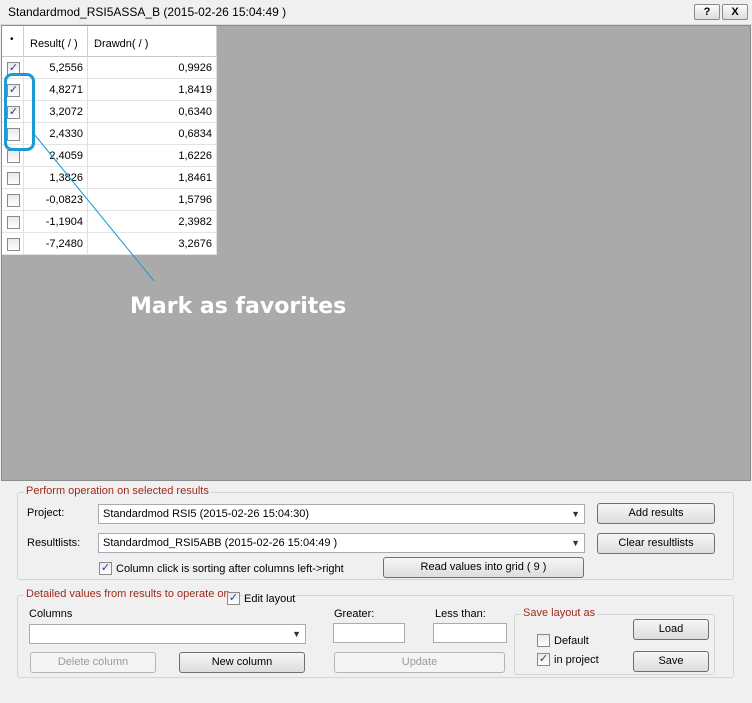  Describe the element at coordinates (54, 543) in the screenshot. I see `resultlists-label: Resultlists:` at that location.